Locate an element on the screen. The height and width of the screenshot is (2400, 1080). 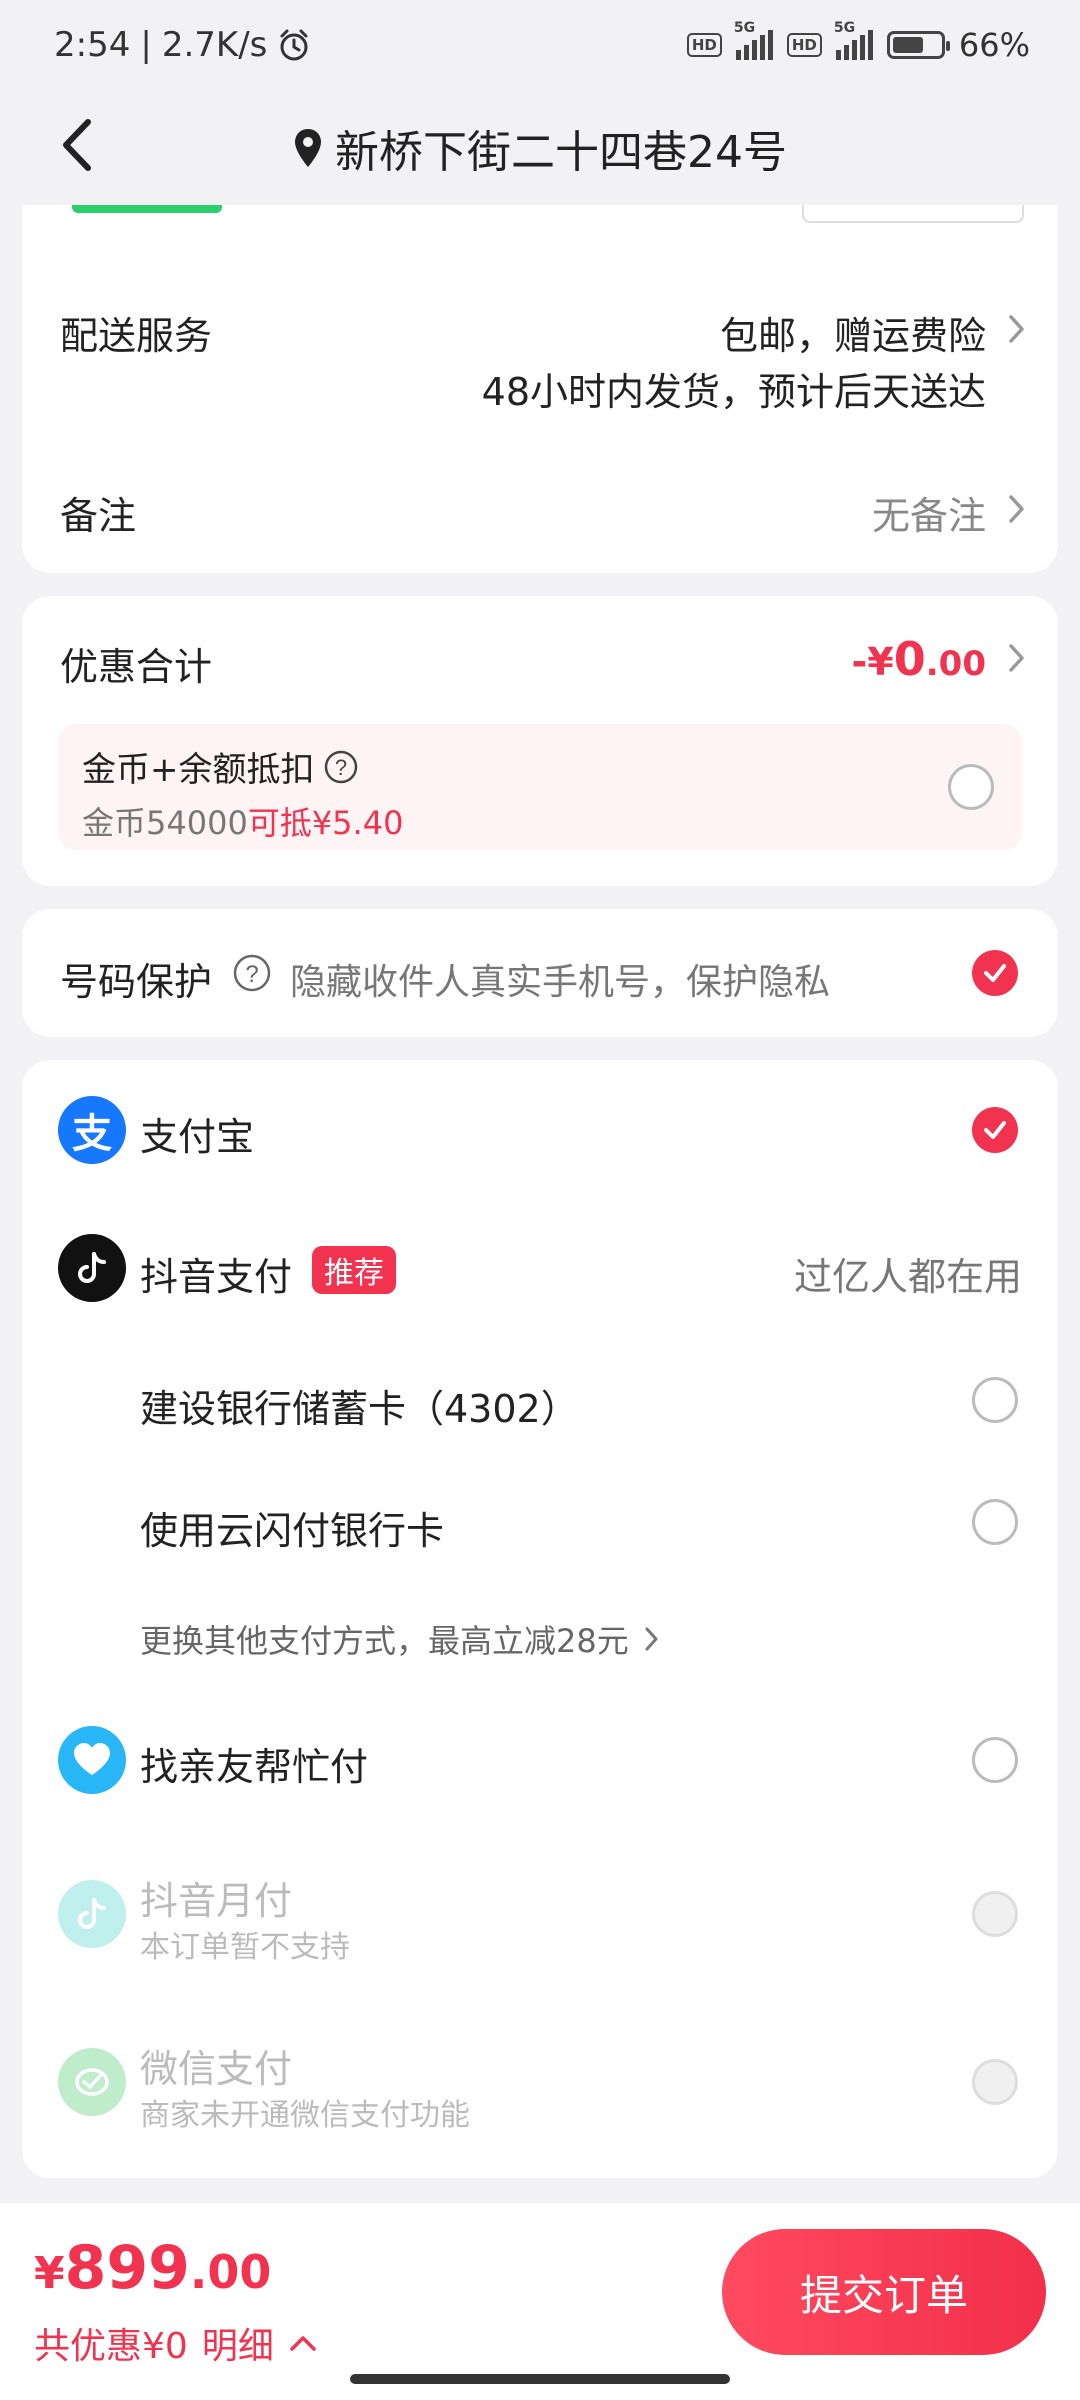
delivery-value-line1: 包邮，赠运费险 is located at coordinates (853, 332).